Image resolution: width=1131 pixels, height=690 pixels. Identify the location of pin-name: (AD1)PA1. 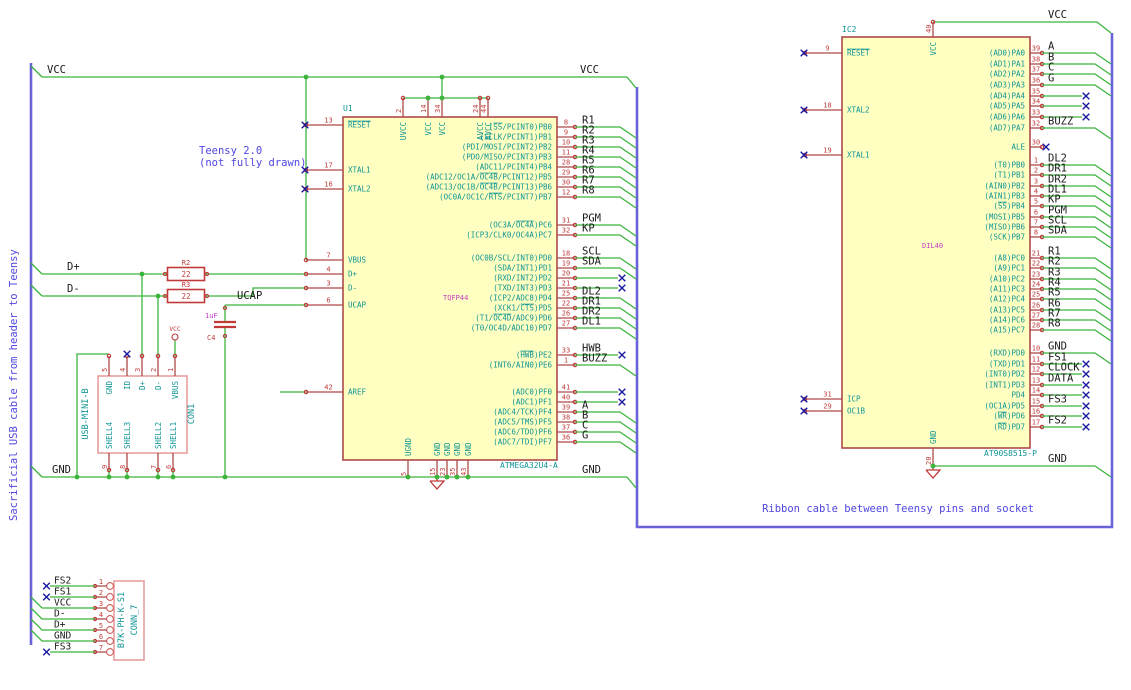
(1007, 64).